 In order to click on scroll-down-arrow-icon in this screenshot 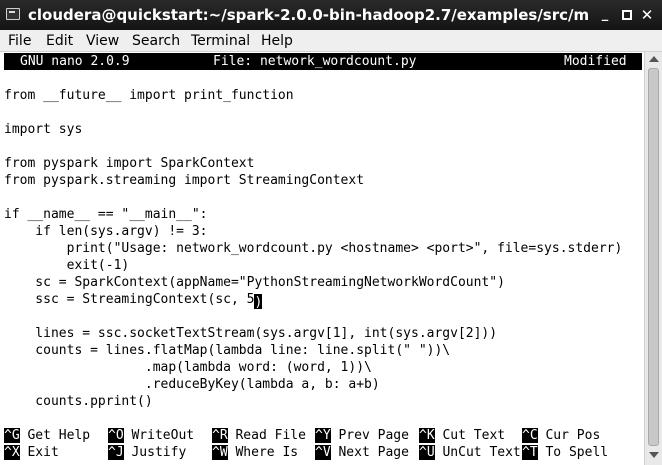, I will do `click(654, 455)`.